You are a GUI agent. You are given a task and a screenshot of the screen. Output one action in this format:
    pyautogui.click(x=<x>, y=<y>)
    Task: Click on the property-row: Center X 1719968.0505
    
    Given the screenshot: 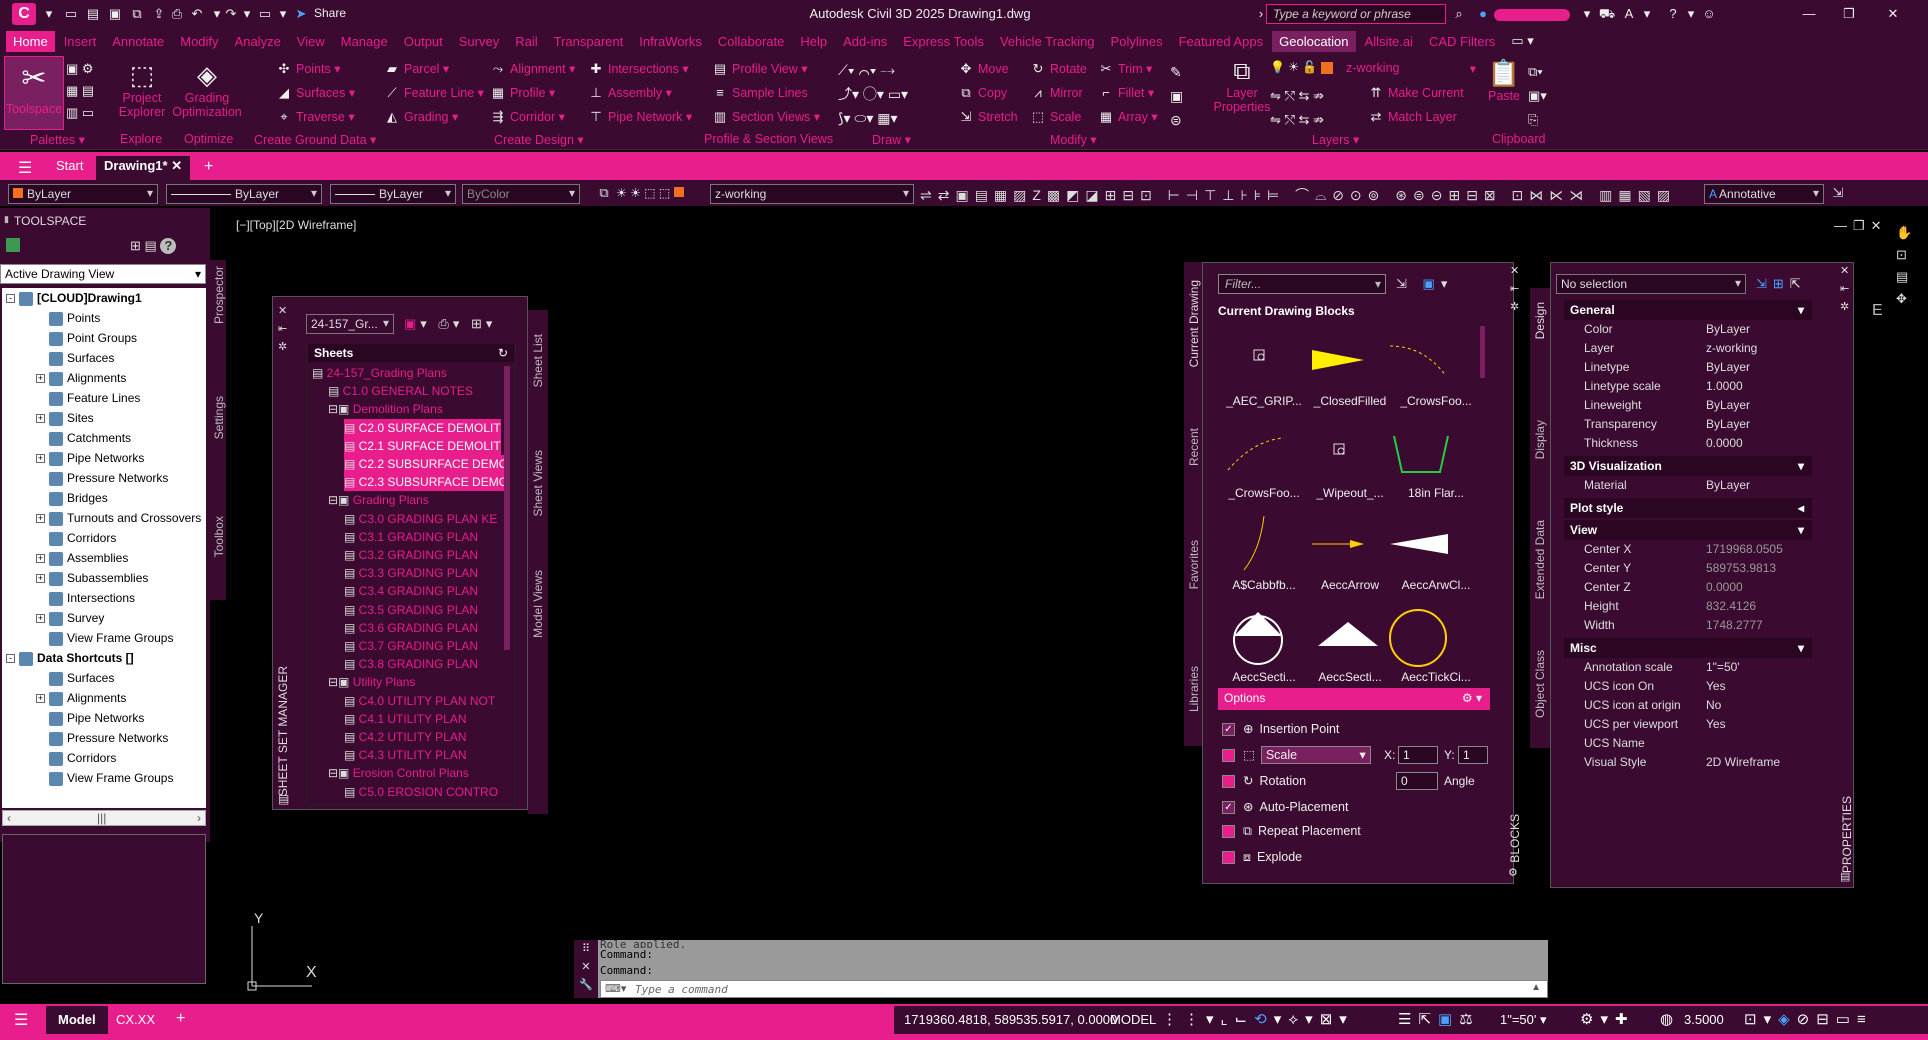 What is the action you would take?
    pyautogui.click(x=1688, y=549)
    